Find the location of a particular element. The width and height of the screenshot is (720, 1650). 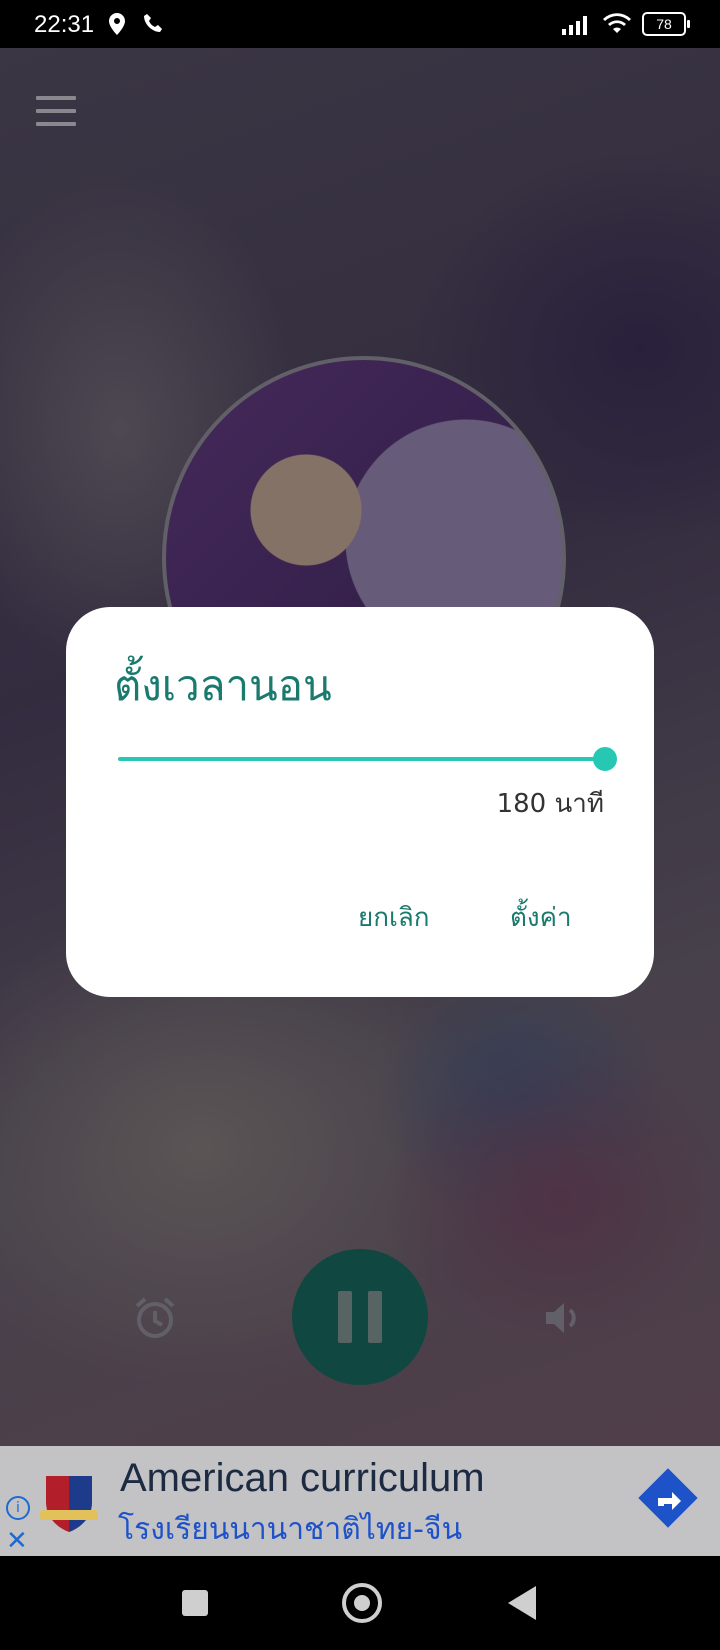

slider-thumb is located at coordinates (605, 759).